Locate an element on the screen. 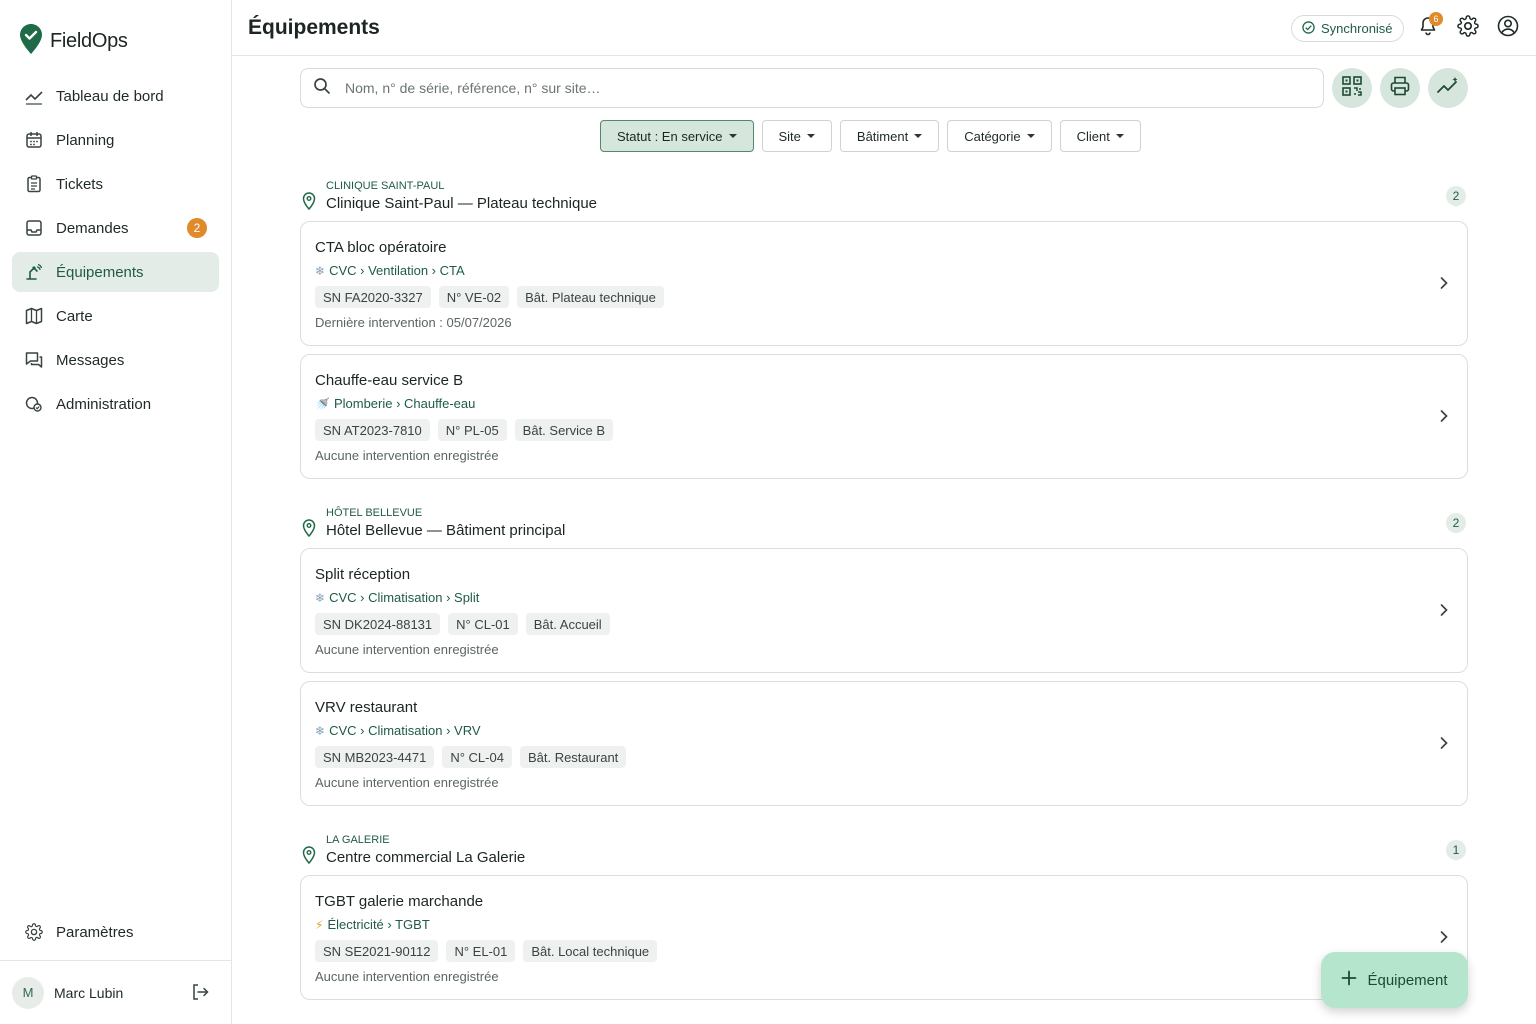 The width and height of the screenshot is (1536, 1024). equipment-category: ❄ CVC › Climatisation › Split is located at coordinates (397, 597).